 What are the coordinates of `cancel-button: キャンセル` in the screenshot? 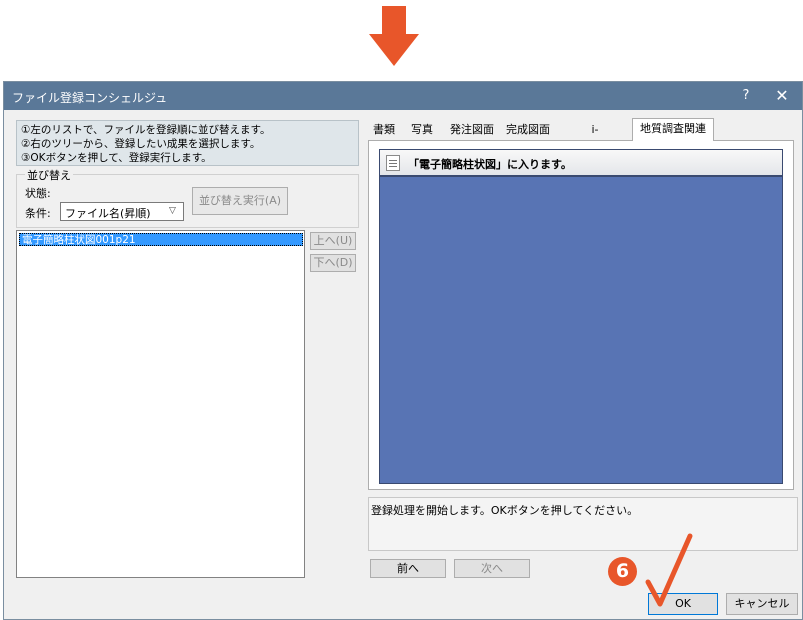 It's located at (762, 604).